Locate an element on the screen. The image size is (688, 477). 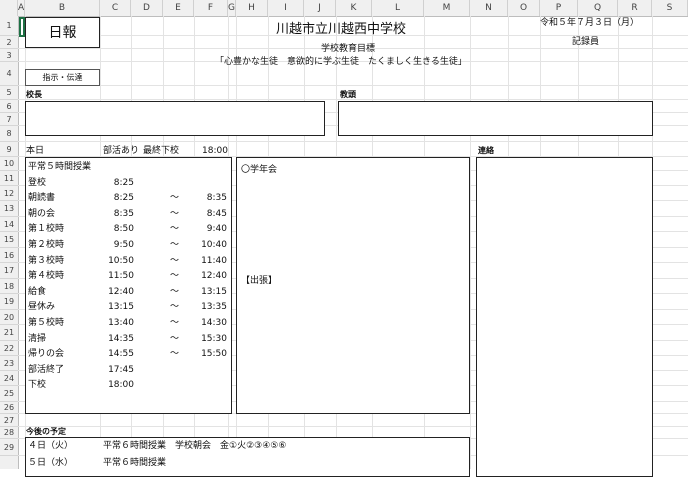
grid-col-line is located at coordinates (470, 242).